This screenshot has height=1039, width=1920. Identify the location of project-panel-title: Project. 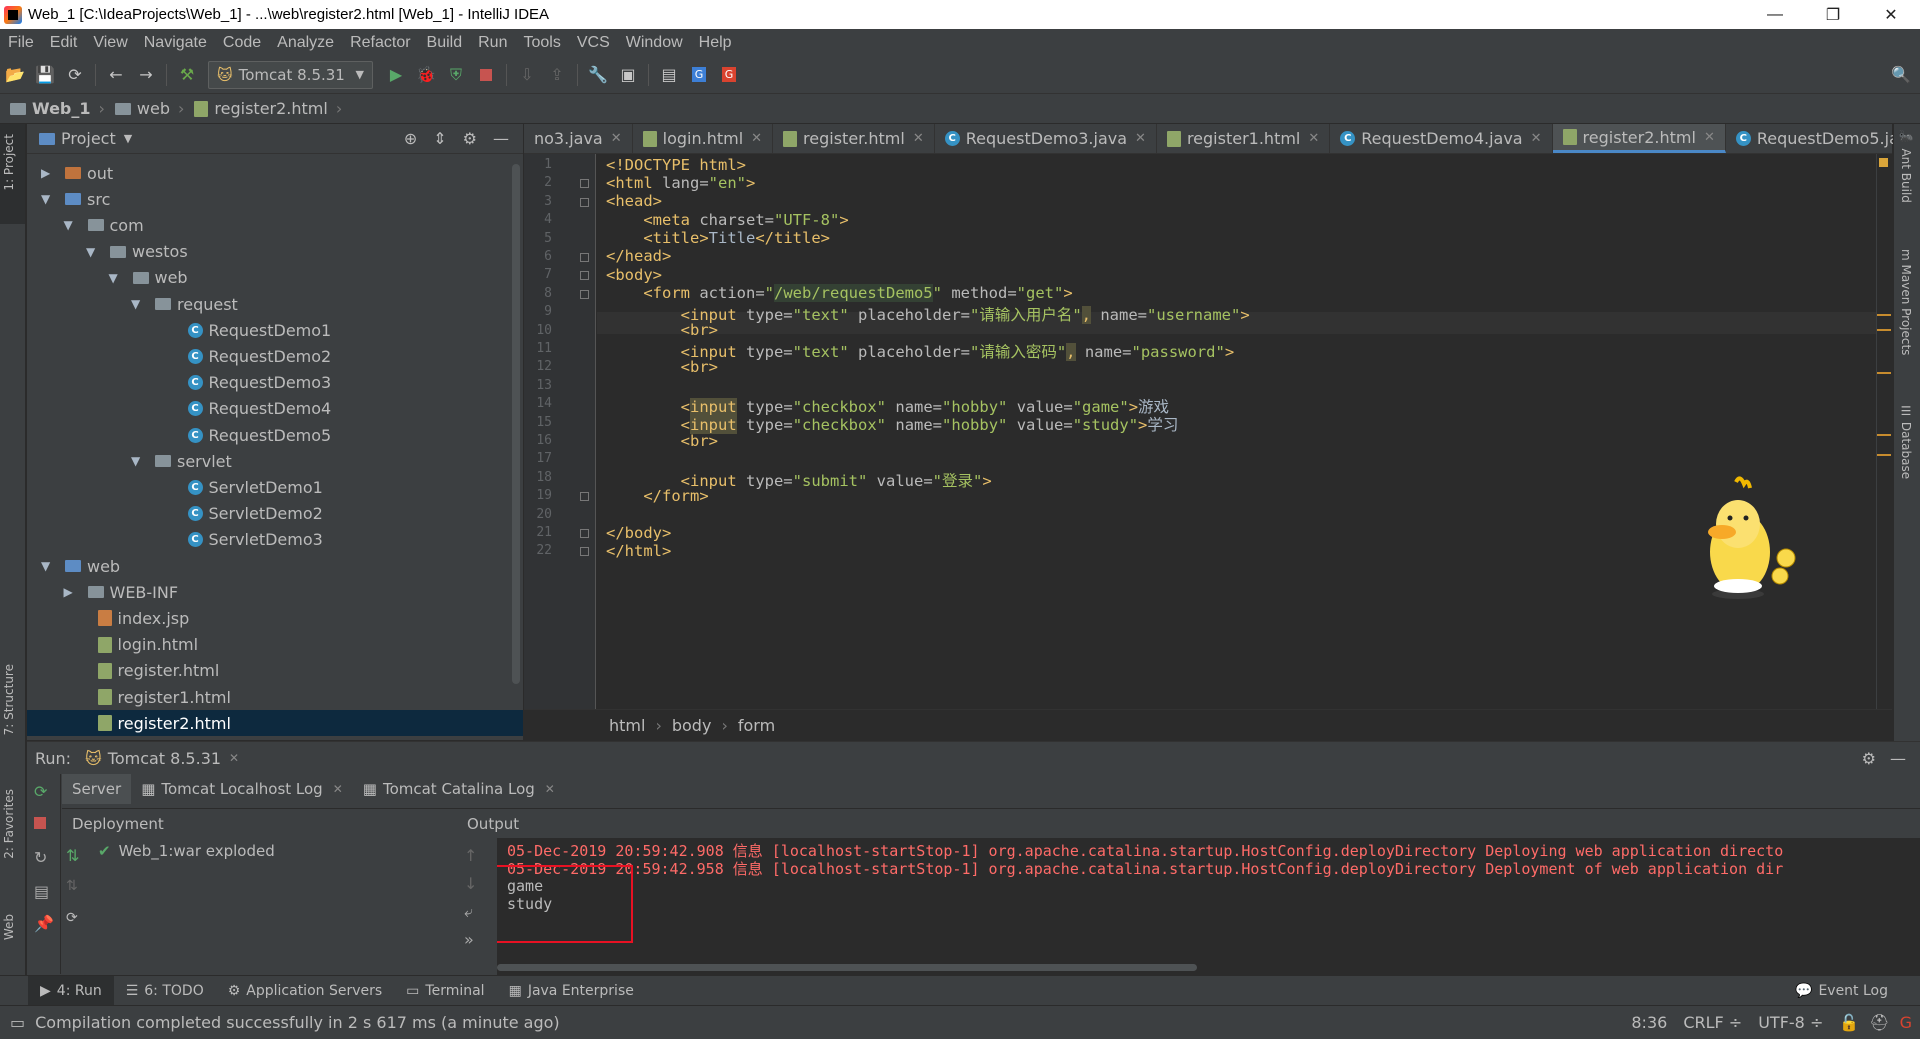
(88, 138).